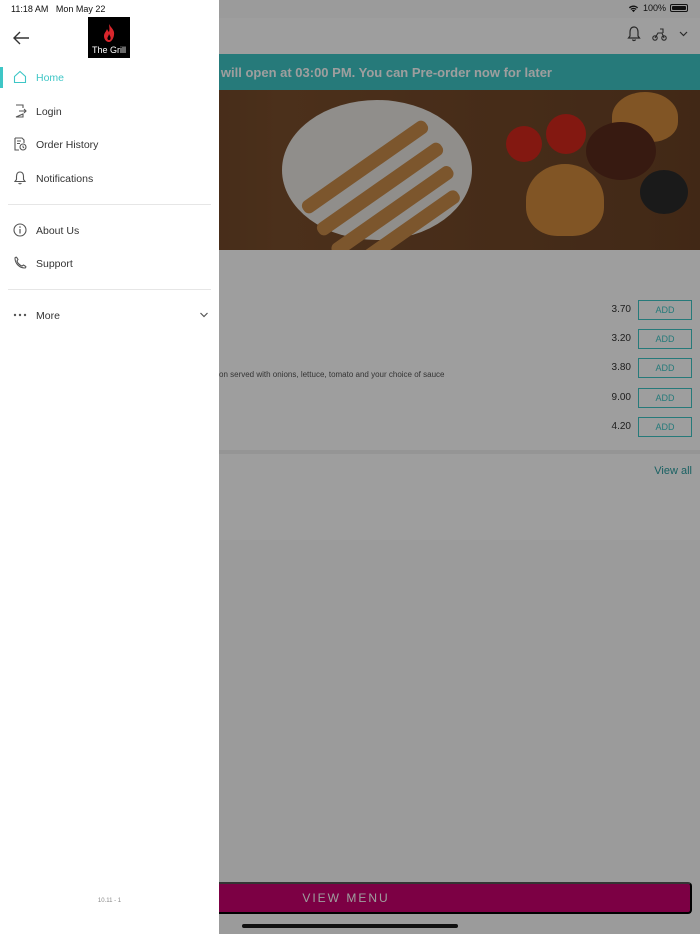 This screenshot has width=700, height=934. Describe the element at coordinates (109, 263) in the screenshot. I see `drawer-item-support: Support` at that location.